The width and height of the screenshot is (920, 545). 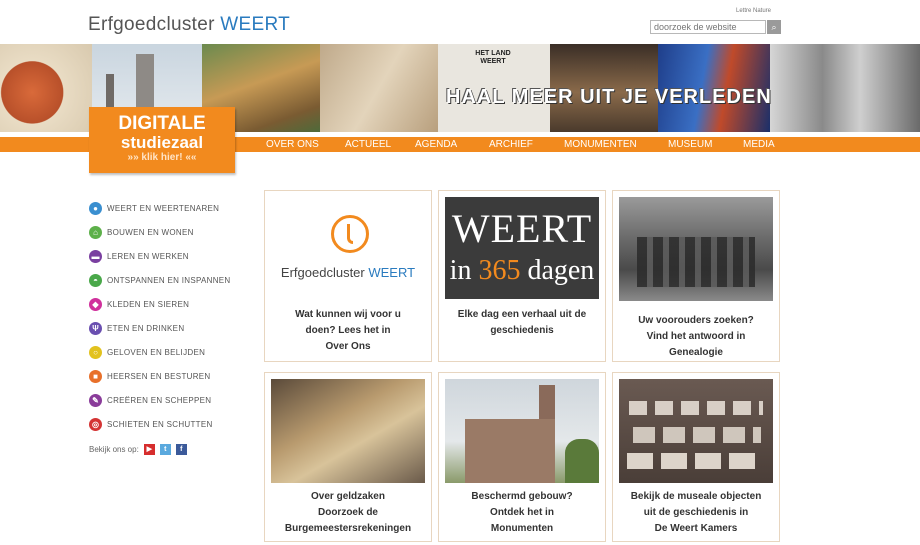 What do you see at coordinates (511, 144) in the screenshot?
I see `nav-archief: ARCHIEF` at bounding box center [511, 144].